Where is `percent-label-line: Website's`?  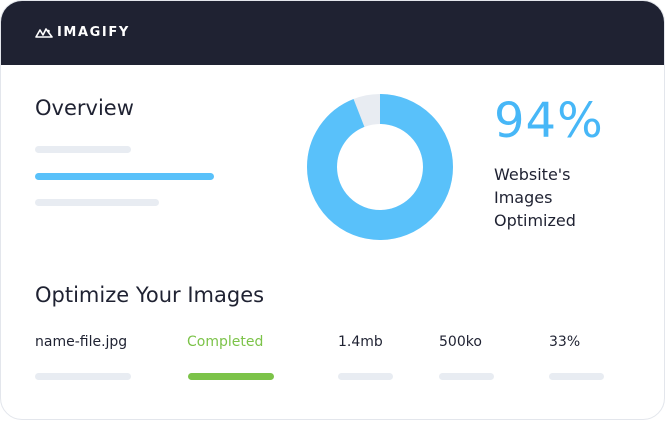
percent-label-line: Website's is located at coordinates (532, 174).